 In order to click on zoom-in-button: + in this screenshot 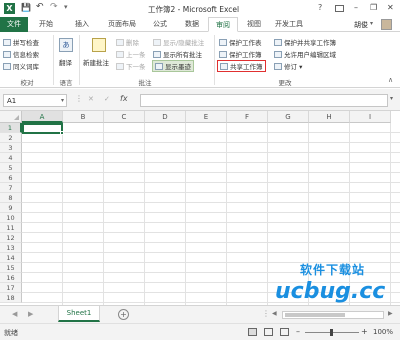, I will do `click(364, 331)`.